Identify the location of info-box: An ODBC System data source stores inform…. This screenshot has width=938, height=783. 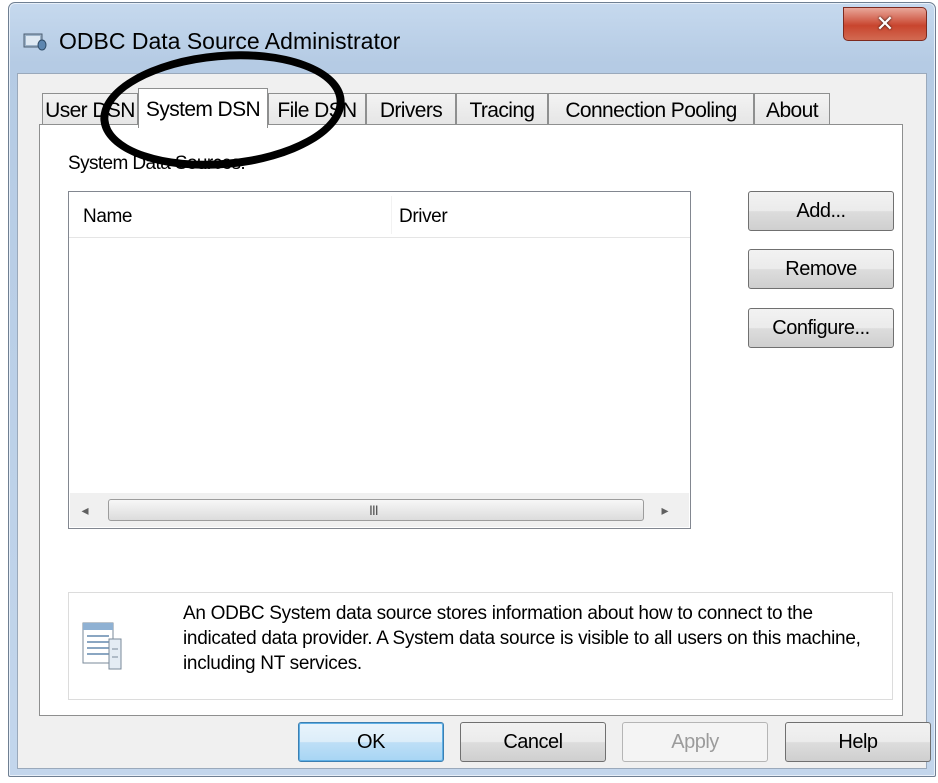
(480, 646).